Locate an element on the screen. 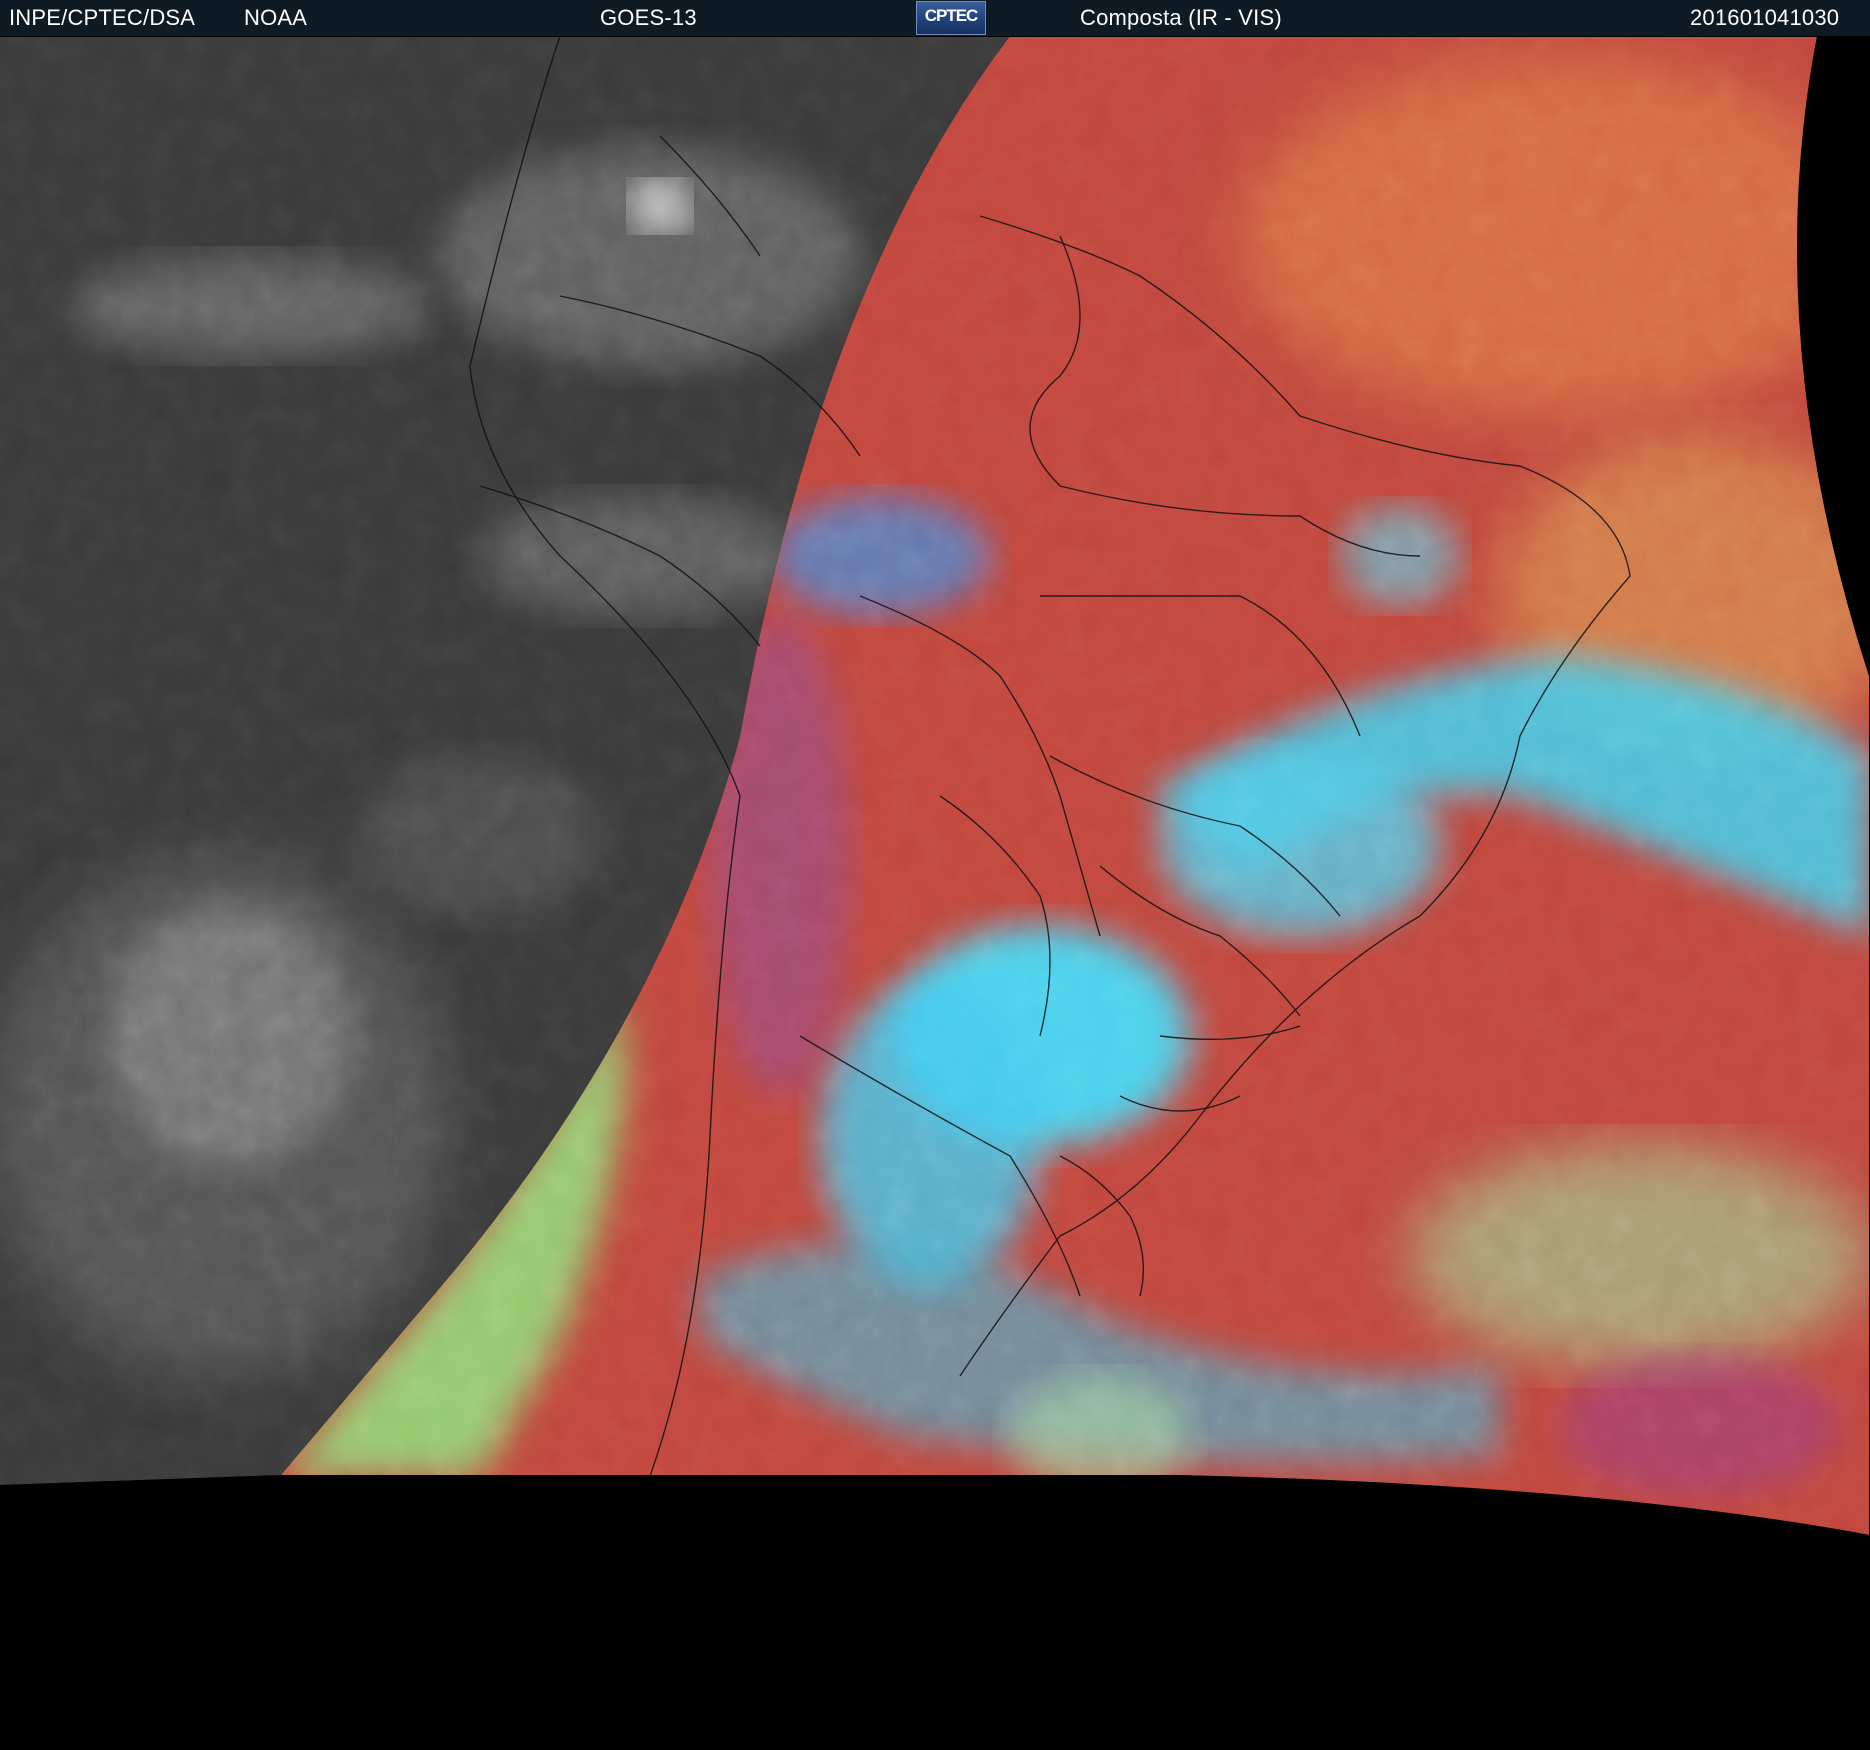  cptec-logo: CPTEC is located at coordinates (951, 18).